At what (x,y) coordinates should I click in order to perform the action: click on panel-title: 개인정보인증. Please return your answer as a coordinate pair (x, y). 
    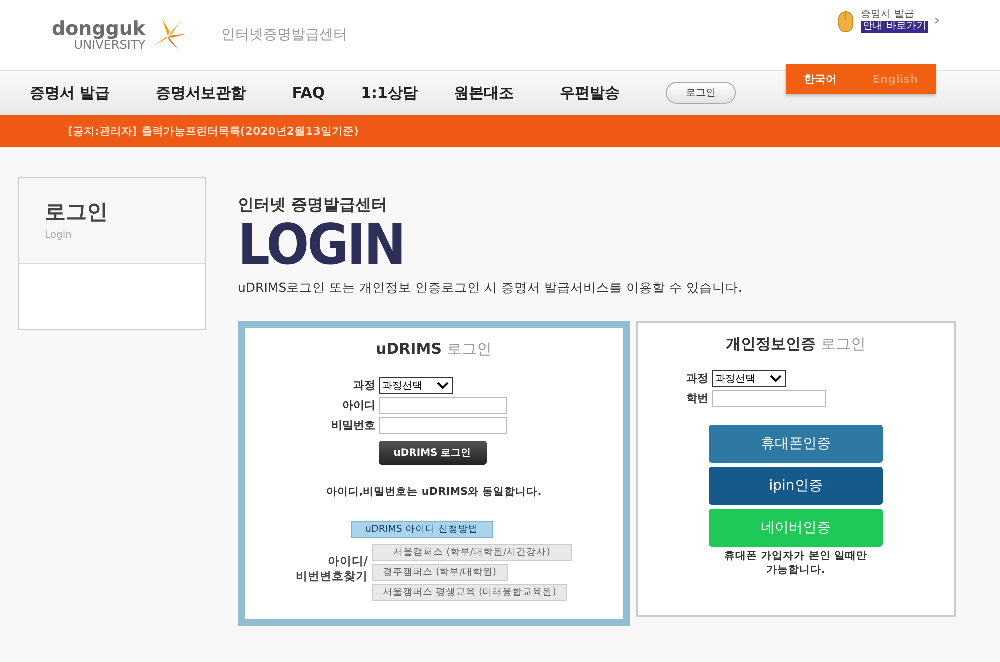
    Looking at the image, I should click on (771, 344).